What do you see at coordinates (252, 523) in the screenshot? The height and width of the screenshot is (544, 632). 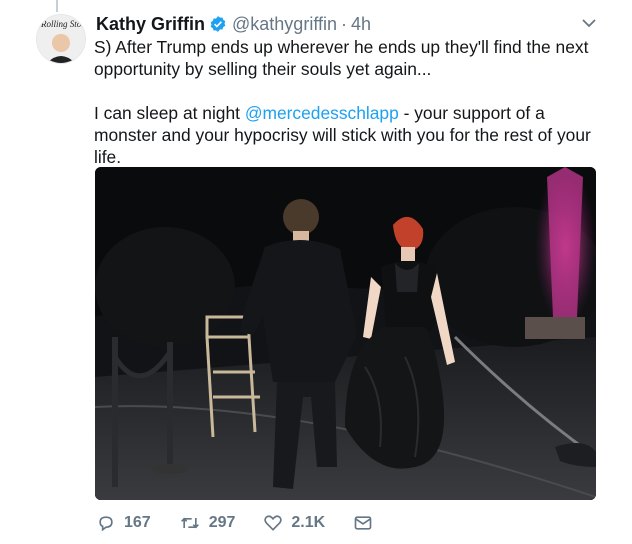 I see `tweet-actions: 167 297 2.1K` at bounding box center [252, 523].